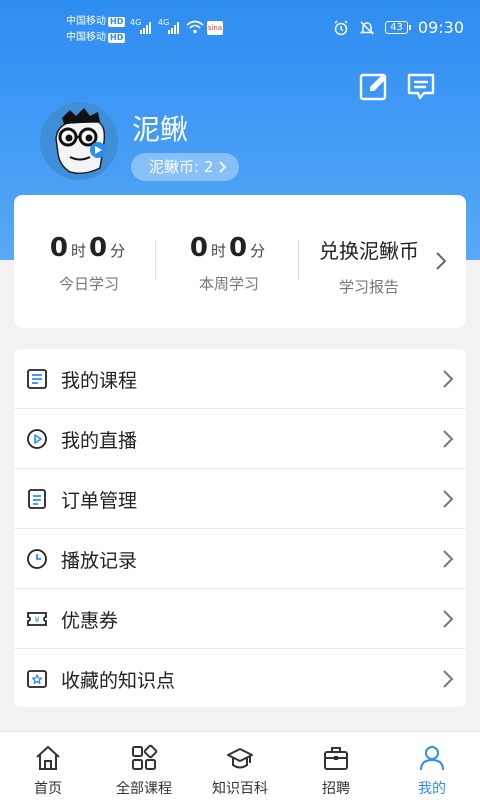  I want to click on menu-item-label: 优惠券, so click(90, 620).